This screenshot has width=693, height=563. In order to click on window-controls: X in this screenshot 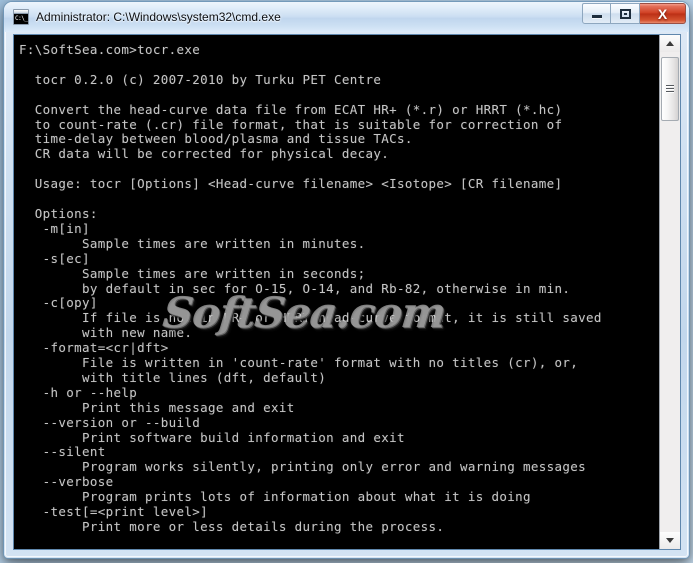, I will do `click(634, 14)`.